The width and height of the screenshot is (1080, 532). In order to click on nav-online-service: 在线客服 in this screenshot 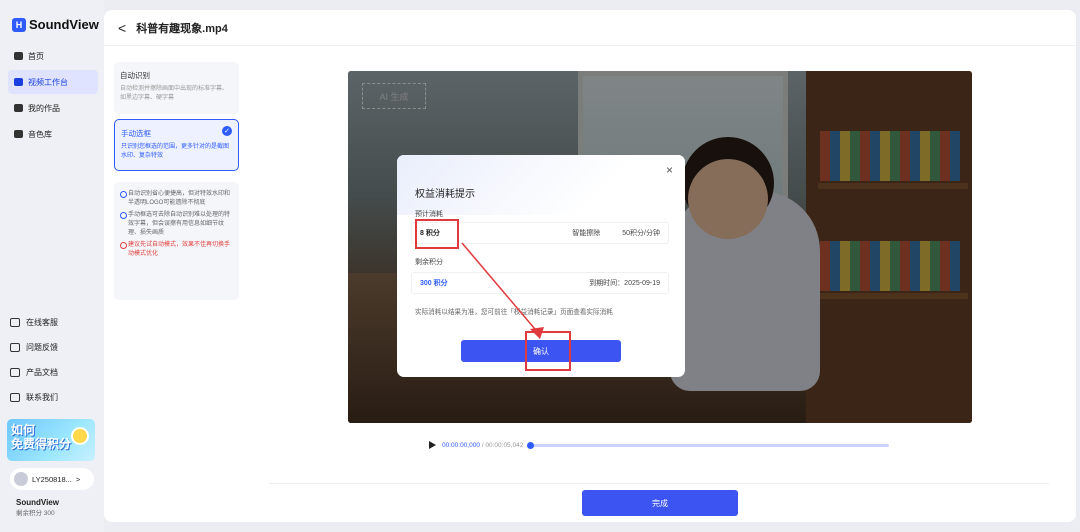, I will do `click(55, 322)`.